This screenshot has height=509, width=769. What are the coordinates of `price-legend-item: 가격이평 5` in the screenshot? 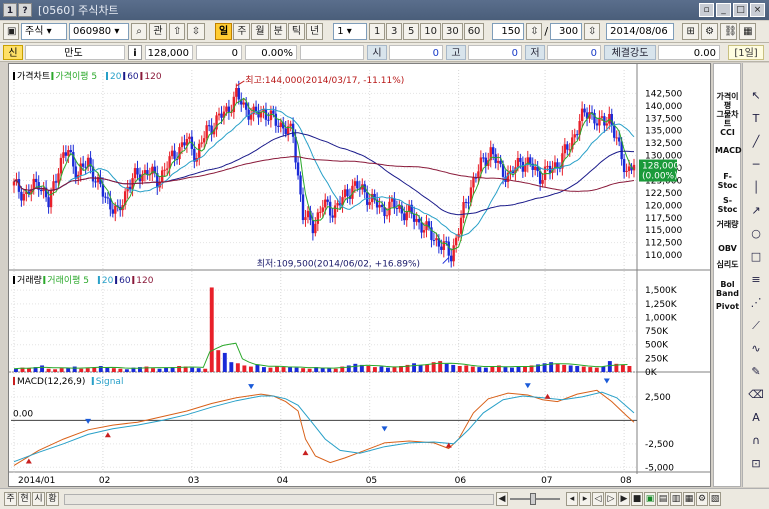 It's located at (76, 76).